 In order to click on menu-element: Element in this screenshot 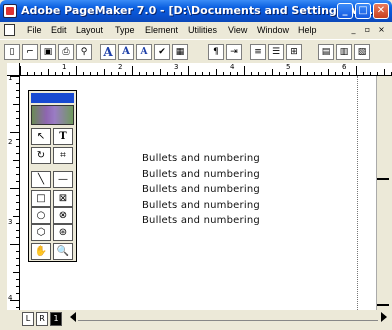, I will do `click(161, 30)`.